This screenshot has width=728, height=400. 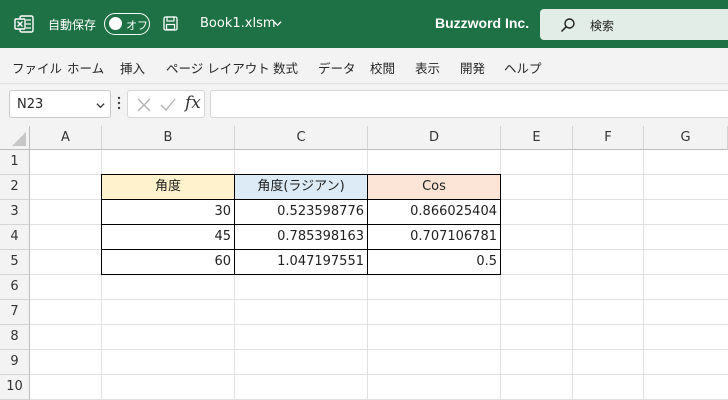 What do you see at coordinates (537, 138) in the screenshot?
I see `column-header-e: E` at bounding box center [537, 138].